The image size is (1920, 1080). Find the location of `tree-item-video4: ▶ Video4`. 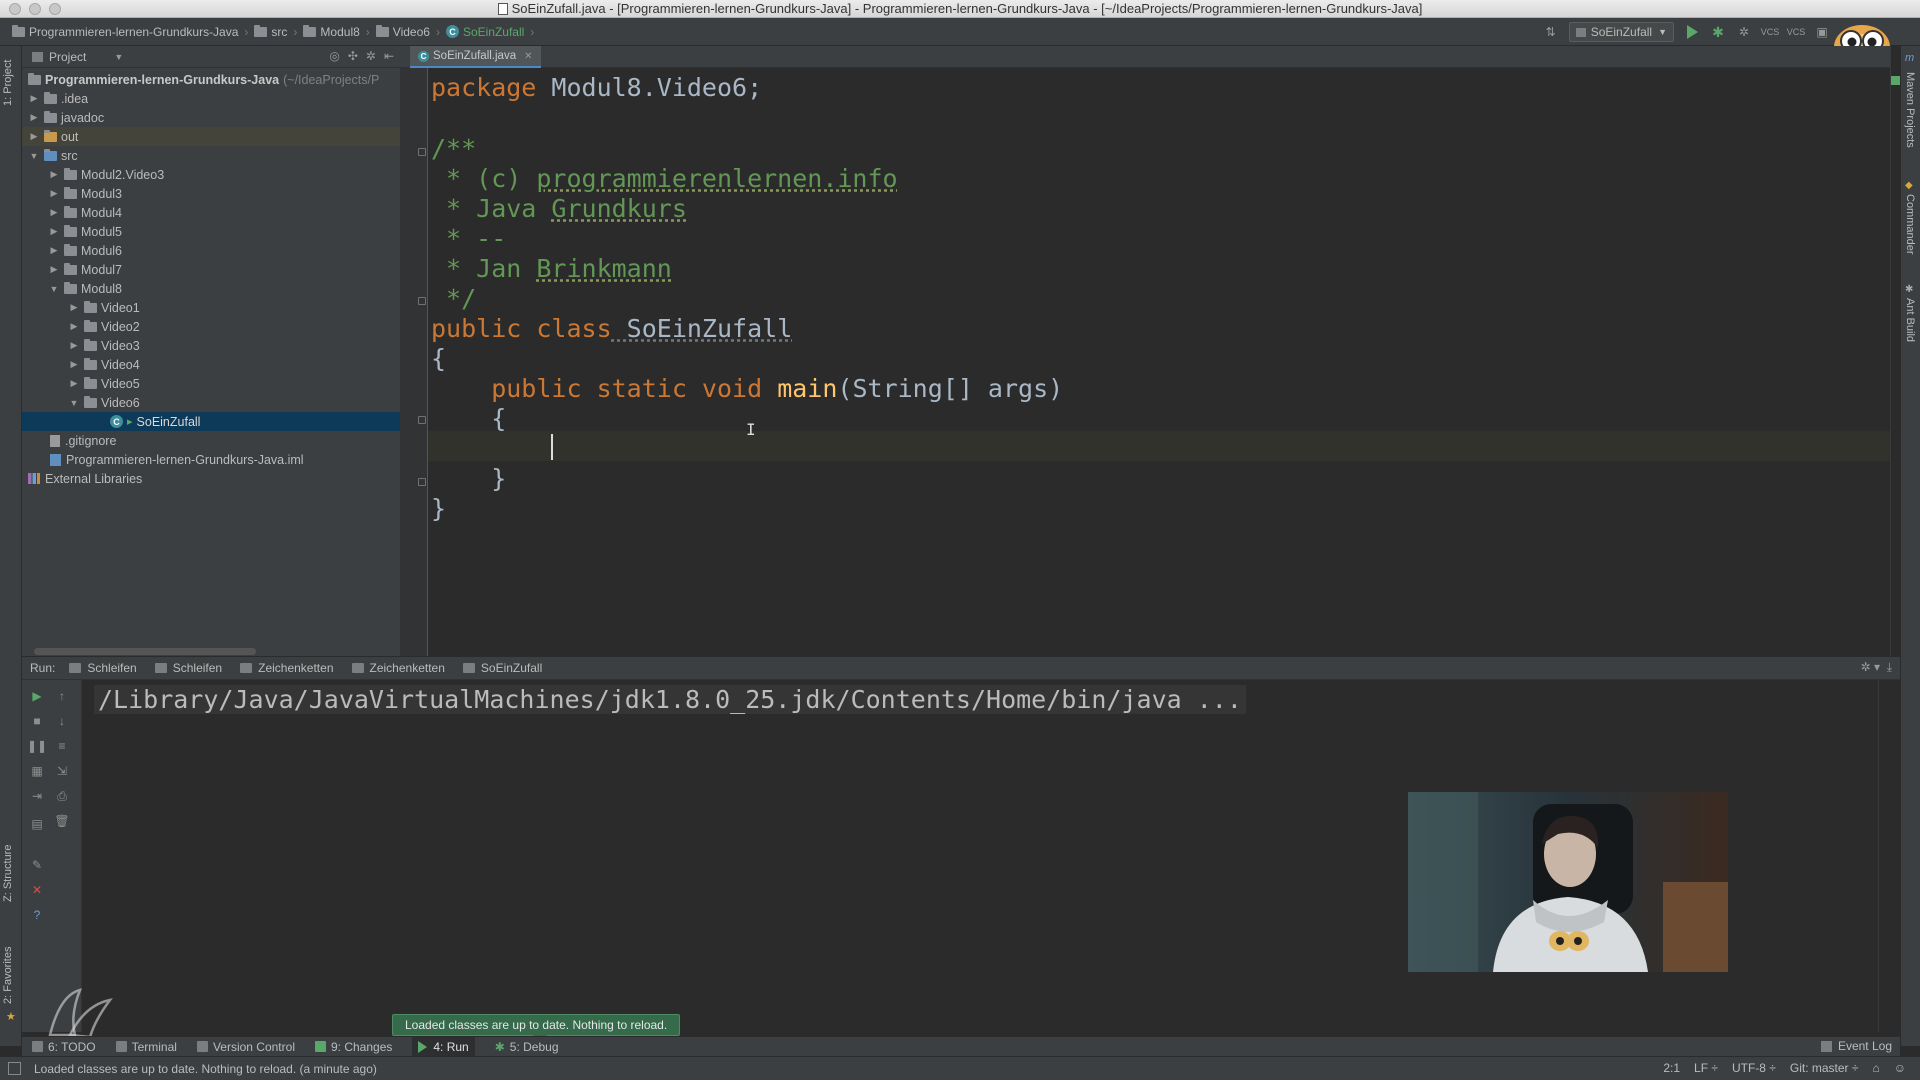

tree-item-video4: ▶ Video4 is located at coordinates (211, 364).